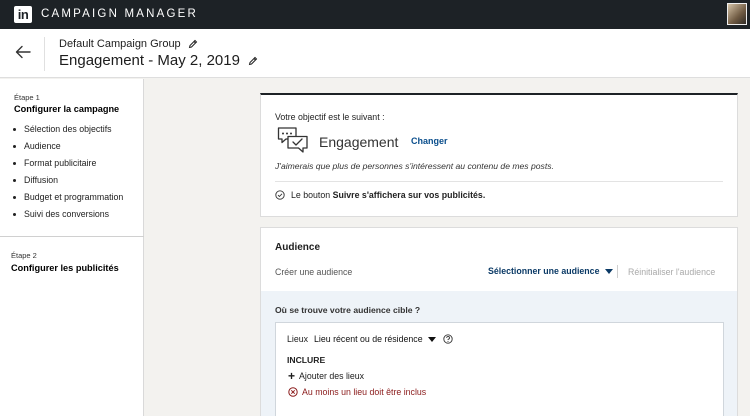  What do you see at coordinates (65, 268) in the screenshot?
I see `step-2-title: Configurer les publicités` at bounding box center [65, 268].